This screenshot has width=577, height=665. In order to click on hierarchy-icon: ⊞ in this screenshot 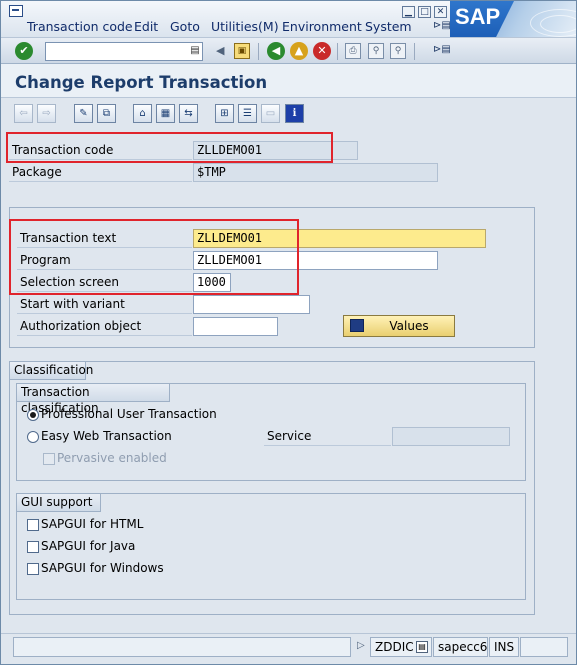, I will do `click(224, 113)`.